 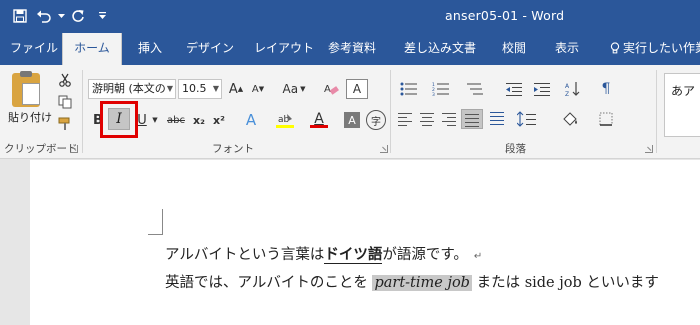 I want to click on svg-text: 3, so click(x=433, y=94).